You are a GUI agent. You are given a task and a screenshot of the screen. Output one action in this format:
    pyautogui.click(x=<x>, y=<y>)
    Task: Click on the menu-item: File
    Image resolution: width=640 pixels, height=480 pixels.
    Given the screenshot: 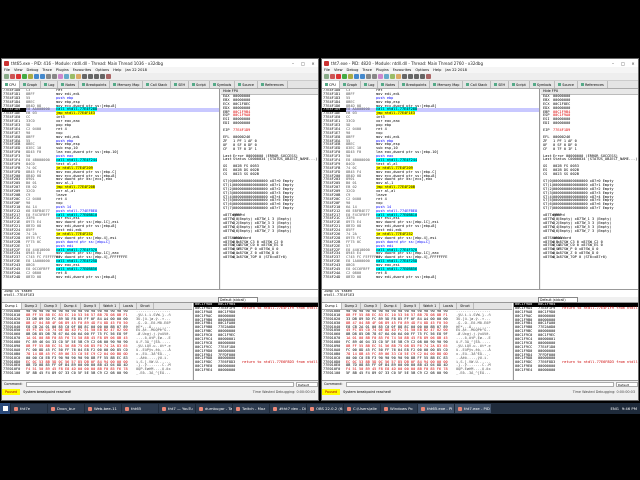 What is the action you would take?
    pyautogui.click(x=327, y=70)
    